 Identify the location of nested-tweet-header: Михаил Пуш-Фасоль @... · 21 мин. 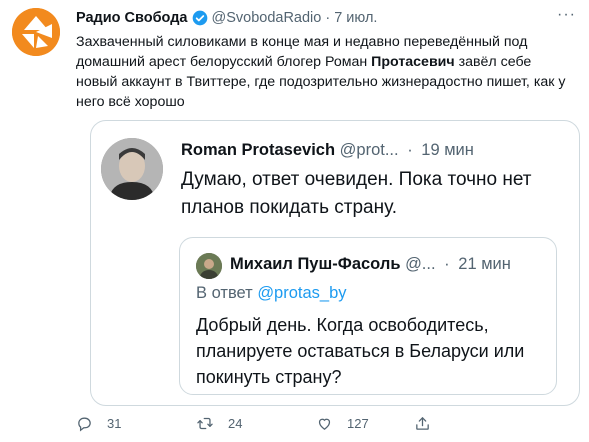
(370, 264).